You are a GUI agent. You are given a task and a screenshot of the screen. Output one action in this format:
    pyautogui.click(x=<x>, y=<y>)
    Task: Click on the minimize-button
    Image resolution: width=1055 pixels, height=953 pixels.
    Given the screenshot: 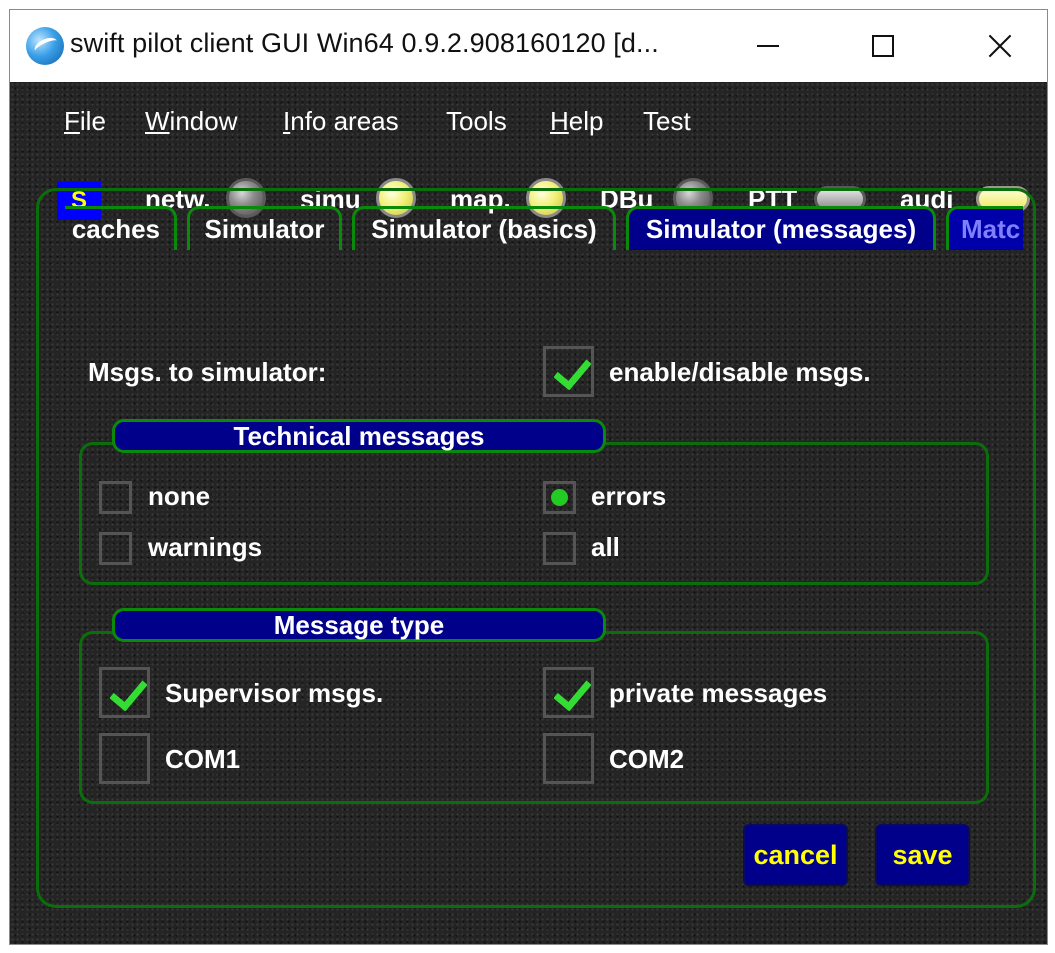 What is the action you would take?
    pyautogui.click(x=768, y=46)
    